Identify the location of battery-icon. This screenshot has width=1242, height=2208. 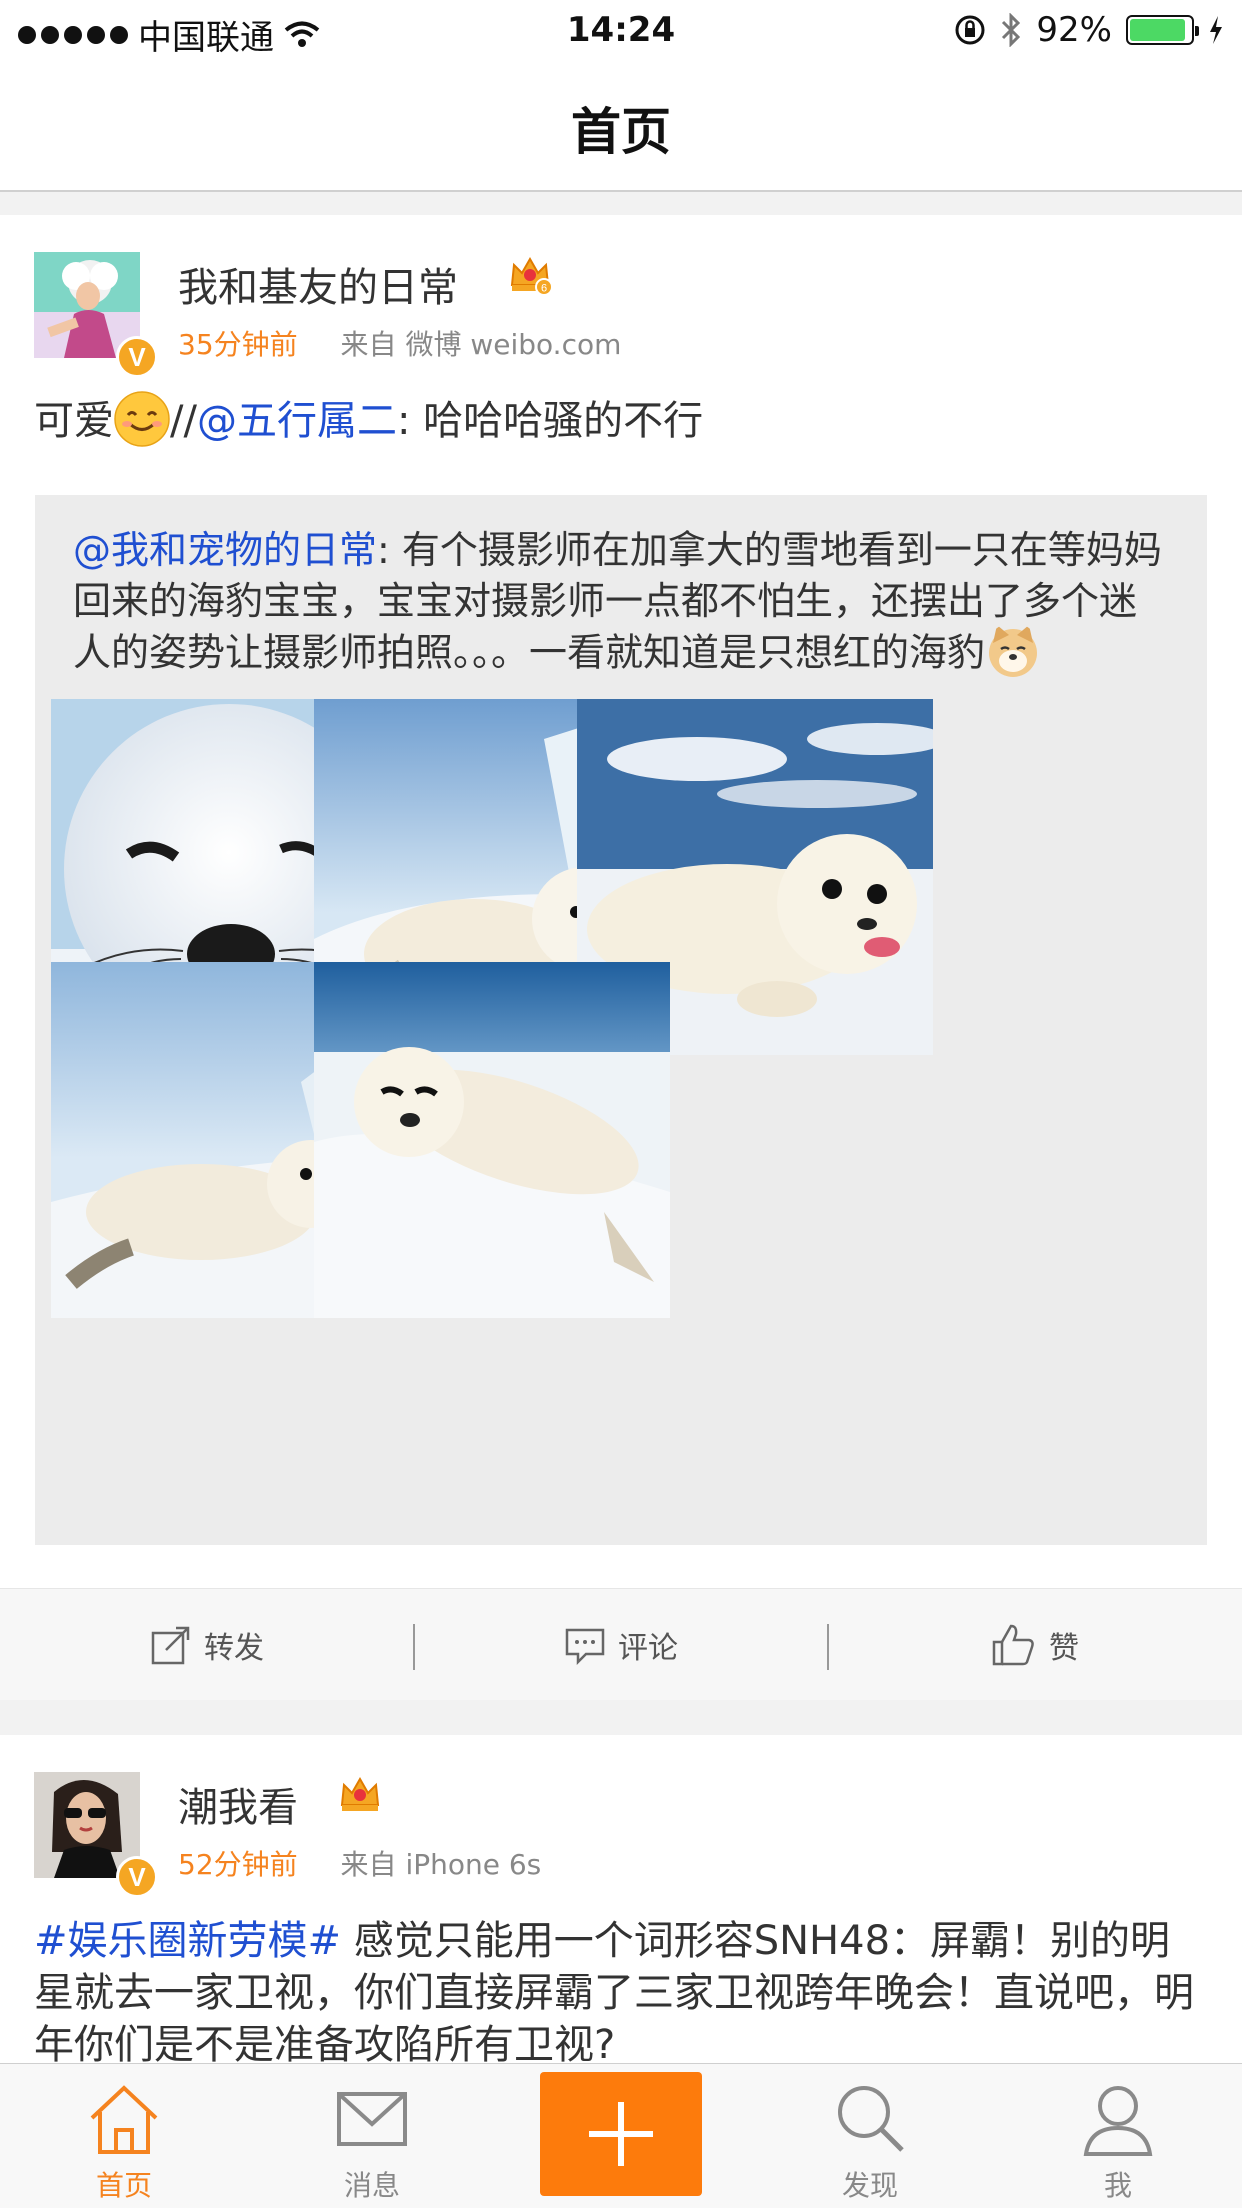
(1162, 30).